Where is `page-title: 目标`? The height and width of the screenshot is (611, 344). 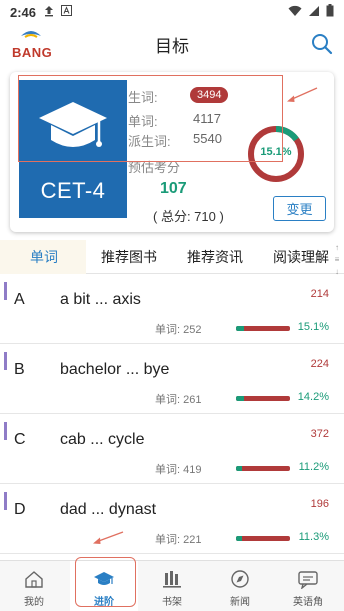
page-title: 目标 is located at coordinates (172, 46).